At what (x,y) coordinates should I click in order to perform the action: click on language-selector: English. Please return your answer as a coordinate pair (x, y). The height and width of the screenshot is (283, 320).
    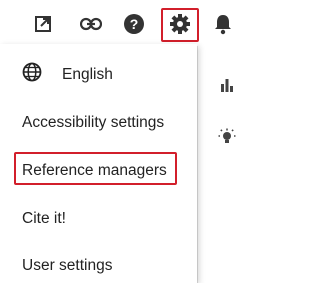
    Looking at the image, I should click on (98, 75).